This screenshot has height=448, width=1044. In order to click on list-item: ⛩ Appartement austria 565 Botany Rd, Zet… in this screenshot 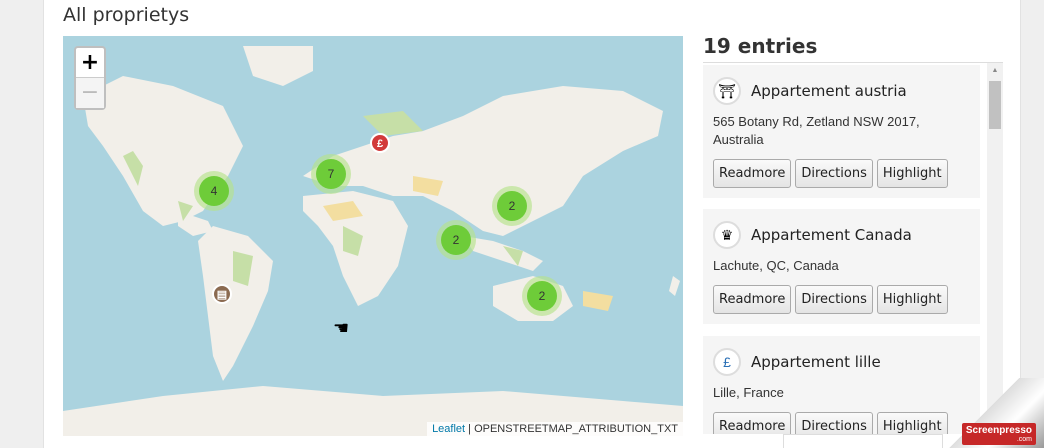, I will do `click(841, 131)`.